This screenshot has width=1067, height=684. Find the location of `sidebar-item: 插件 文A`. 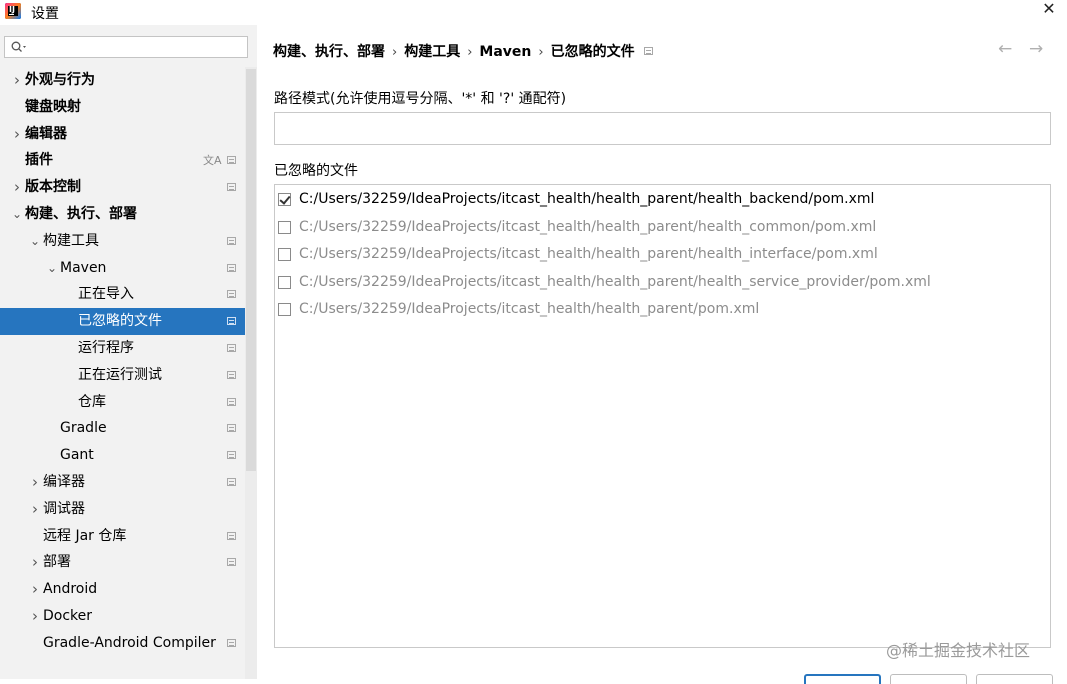

sidebar-item: 插件 文A is located at coordinates (128, 160).